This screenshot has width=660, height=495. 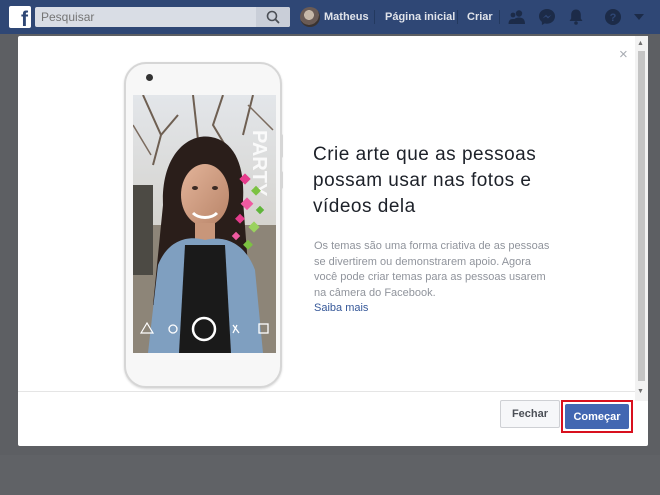 What do you see at coordinates (639, 17) in the screenshot?
I see `dropdown-arrow-icon` at bounding box center [639, 17].